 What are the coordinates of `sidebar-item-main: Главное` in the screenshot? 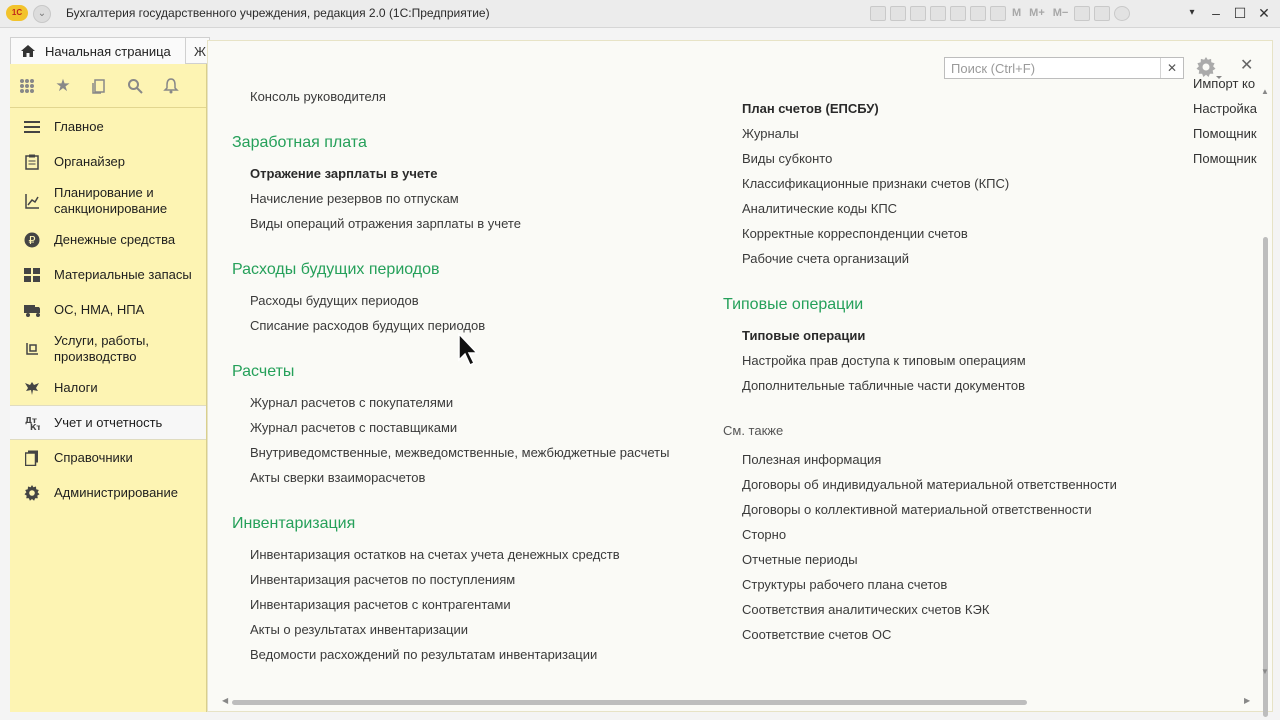 It's located at (108, 126).